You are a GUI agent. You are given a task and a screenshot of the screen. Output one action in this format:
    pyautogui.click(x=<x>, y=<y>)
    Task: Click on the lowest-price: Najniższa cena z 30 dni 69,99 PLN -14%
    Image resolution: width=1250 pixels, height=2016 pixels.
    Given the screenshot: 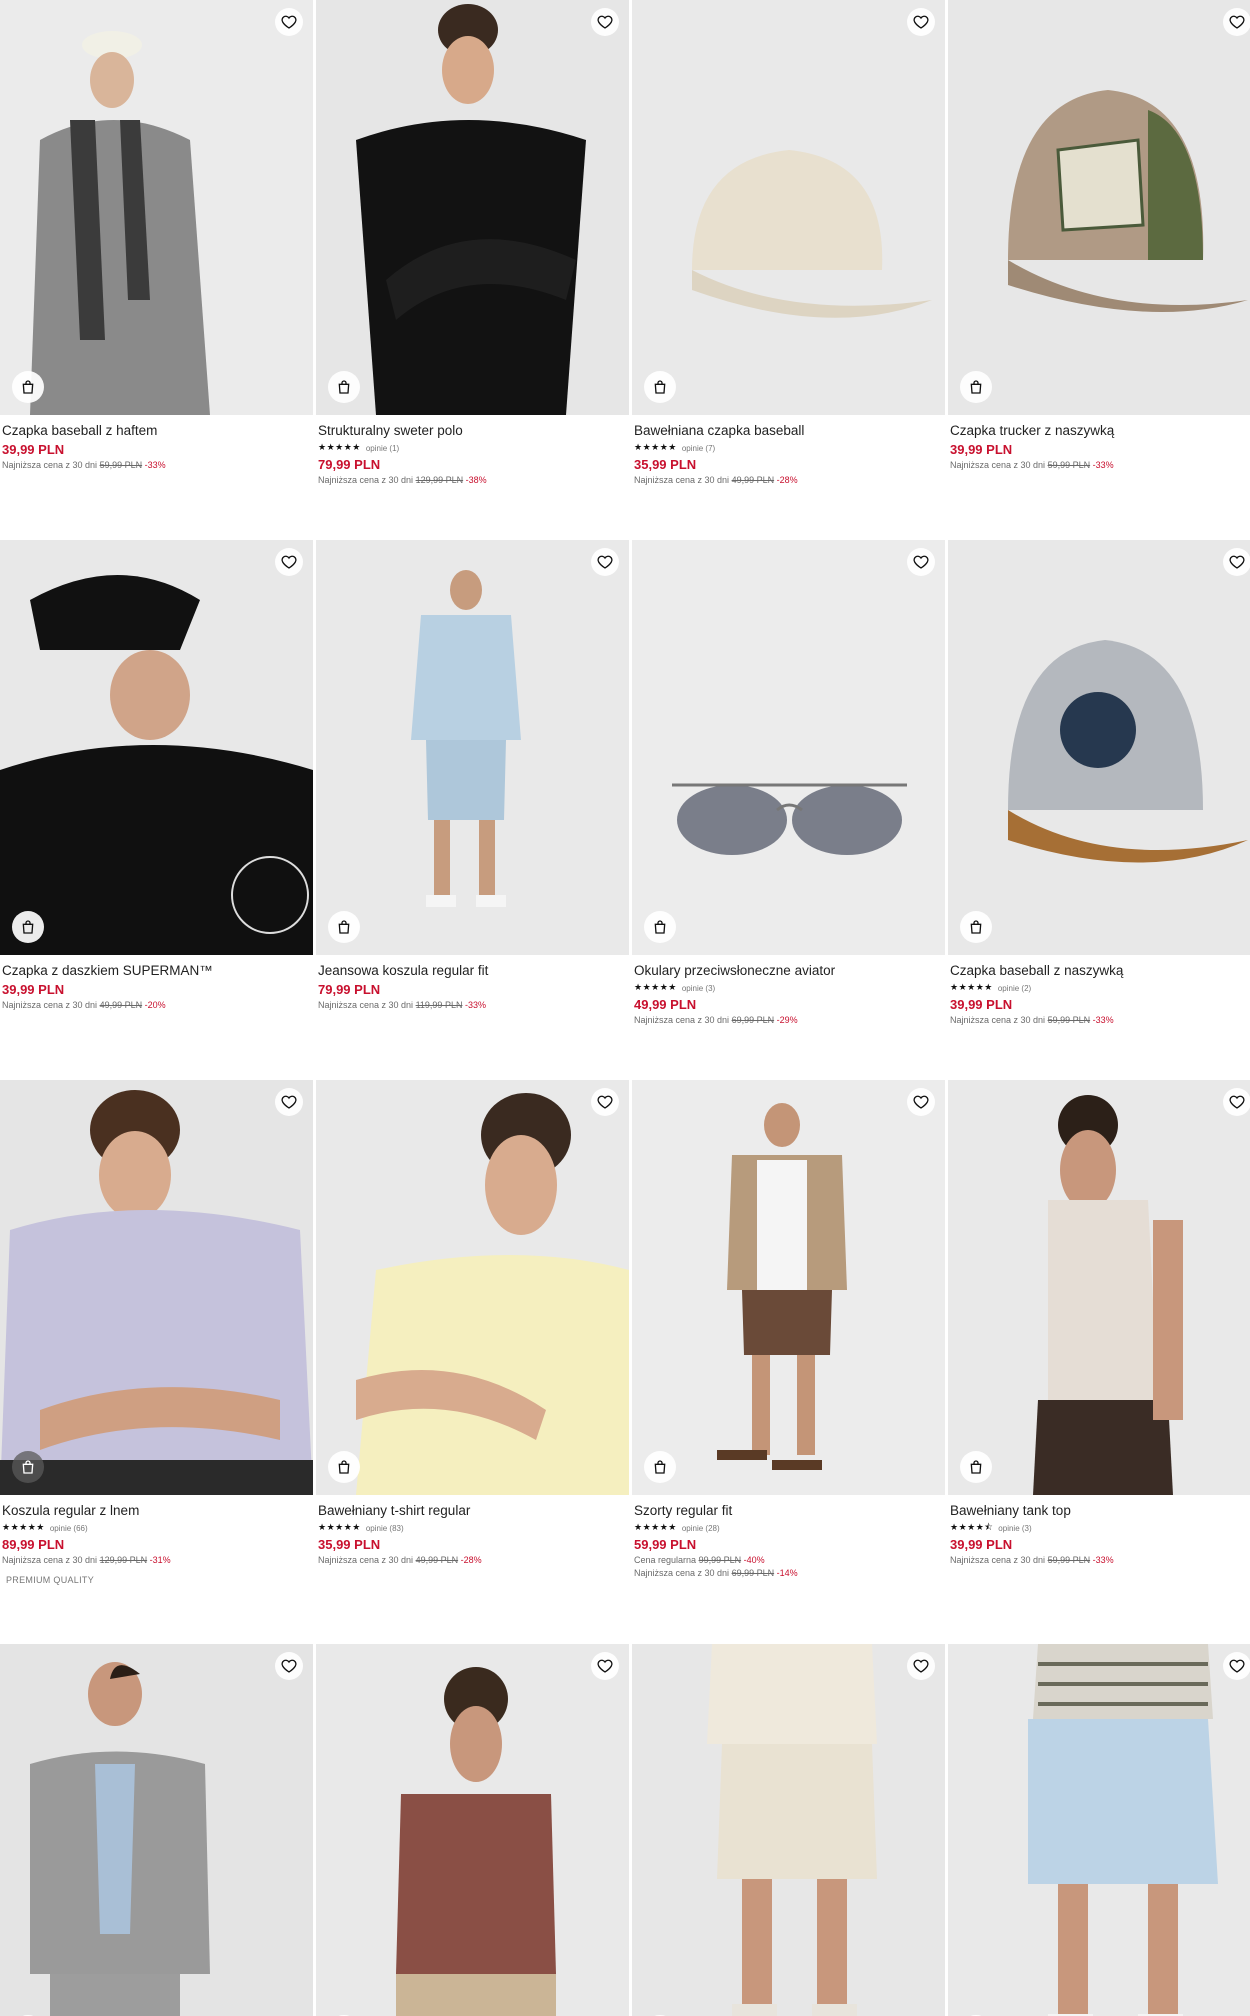 What is the action you would take?
    pyautogui.click(x=788, y=1573)
    